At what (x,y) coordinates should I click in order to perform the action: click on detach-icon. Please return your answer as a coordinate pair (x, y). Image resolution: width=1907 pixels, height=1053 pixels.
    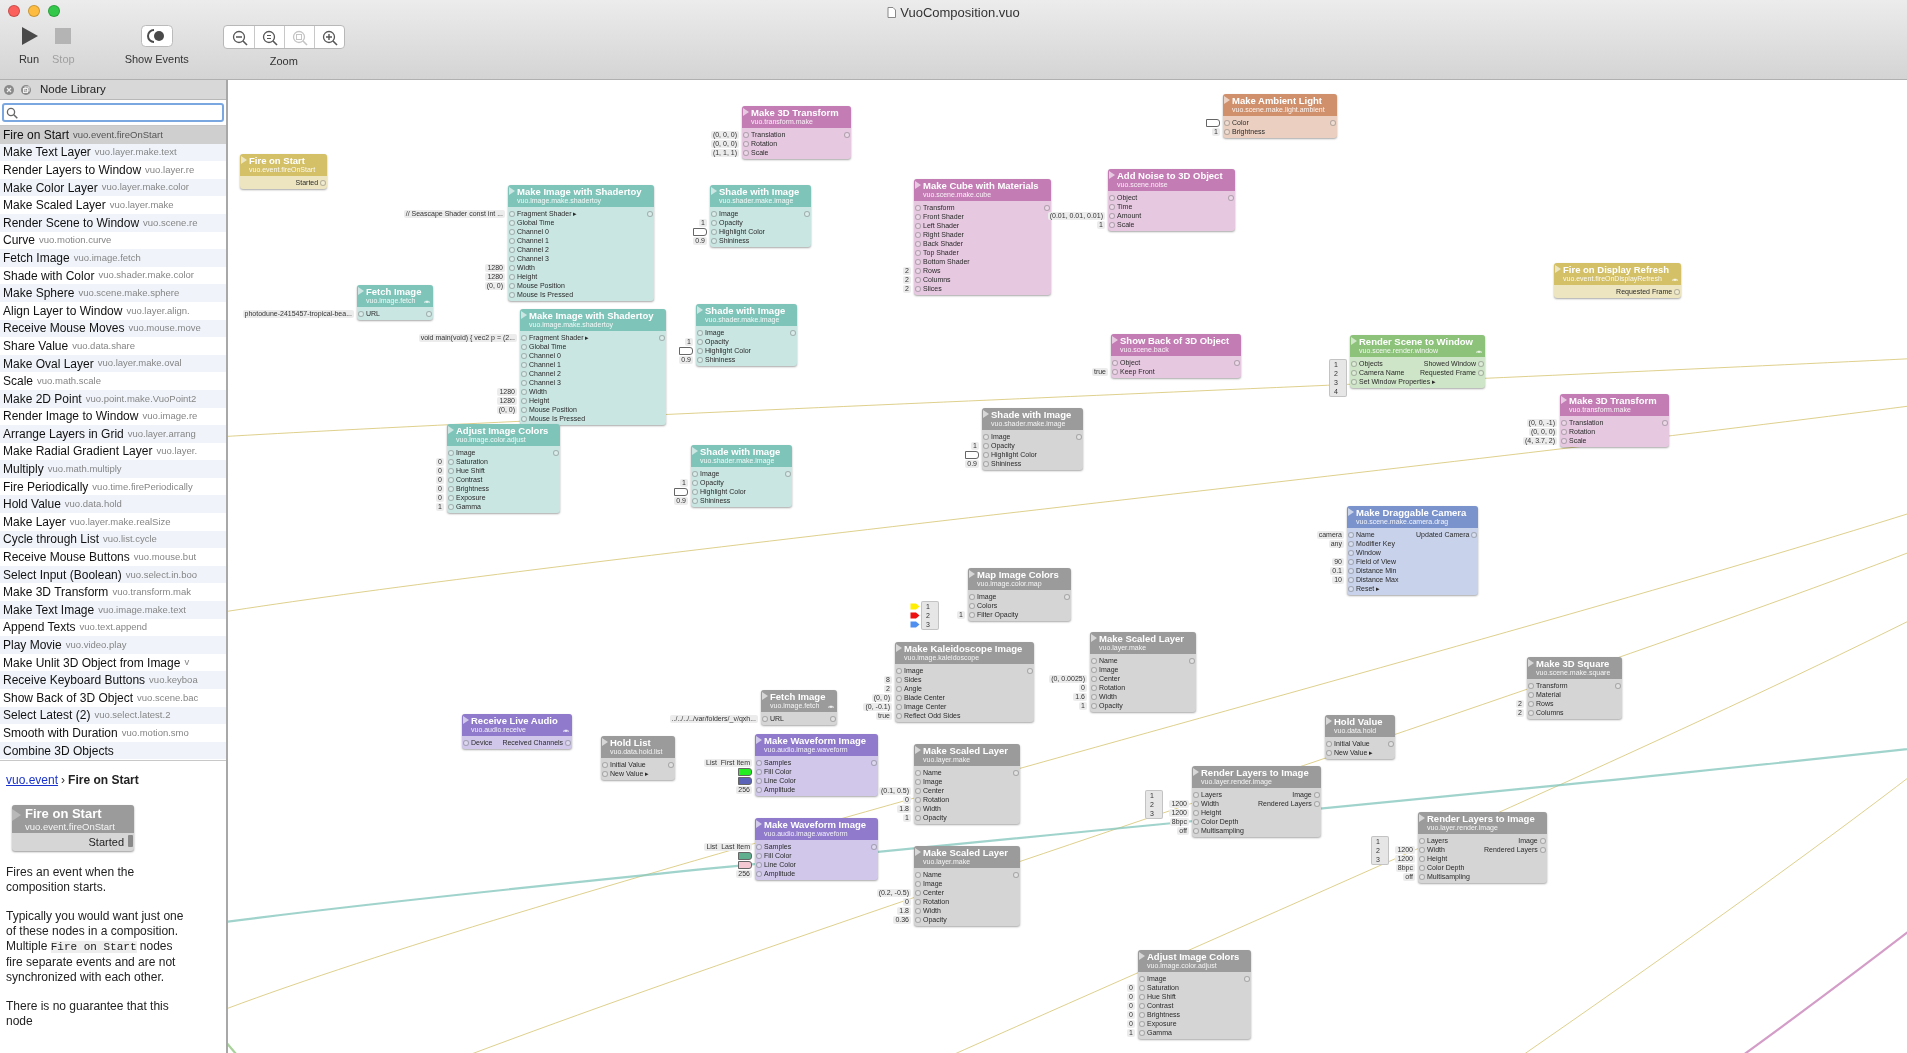
    Looking at the image, I should click on (26, 89).